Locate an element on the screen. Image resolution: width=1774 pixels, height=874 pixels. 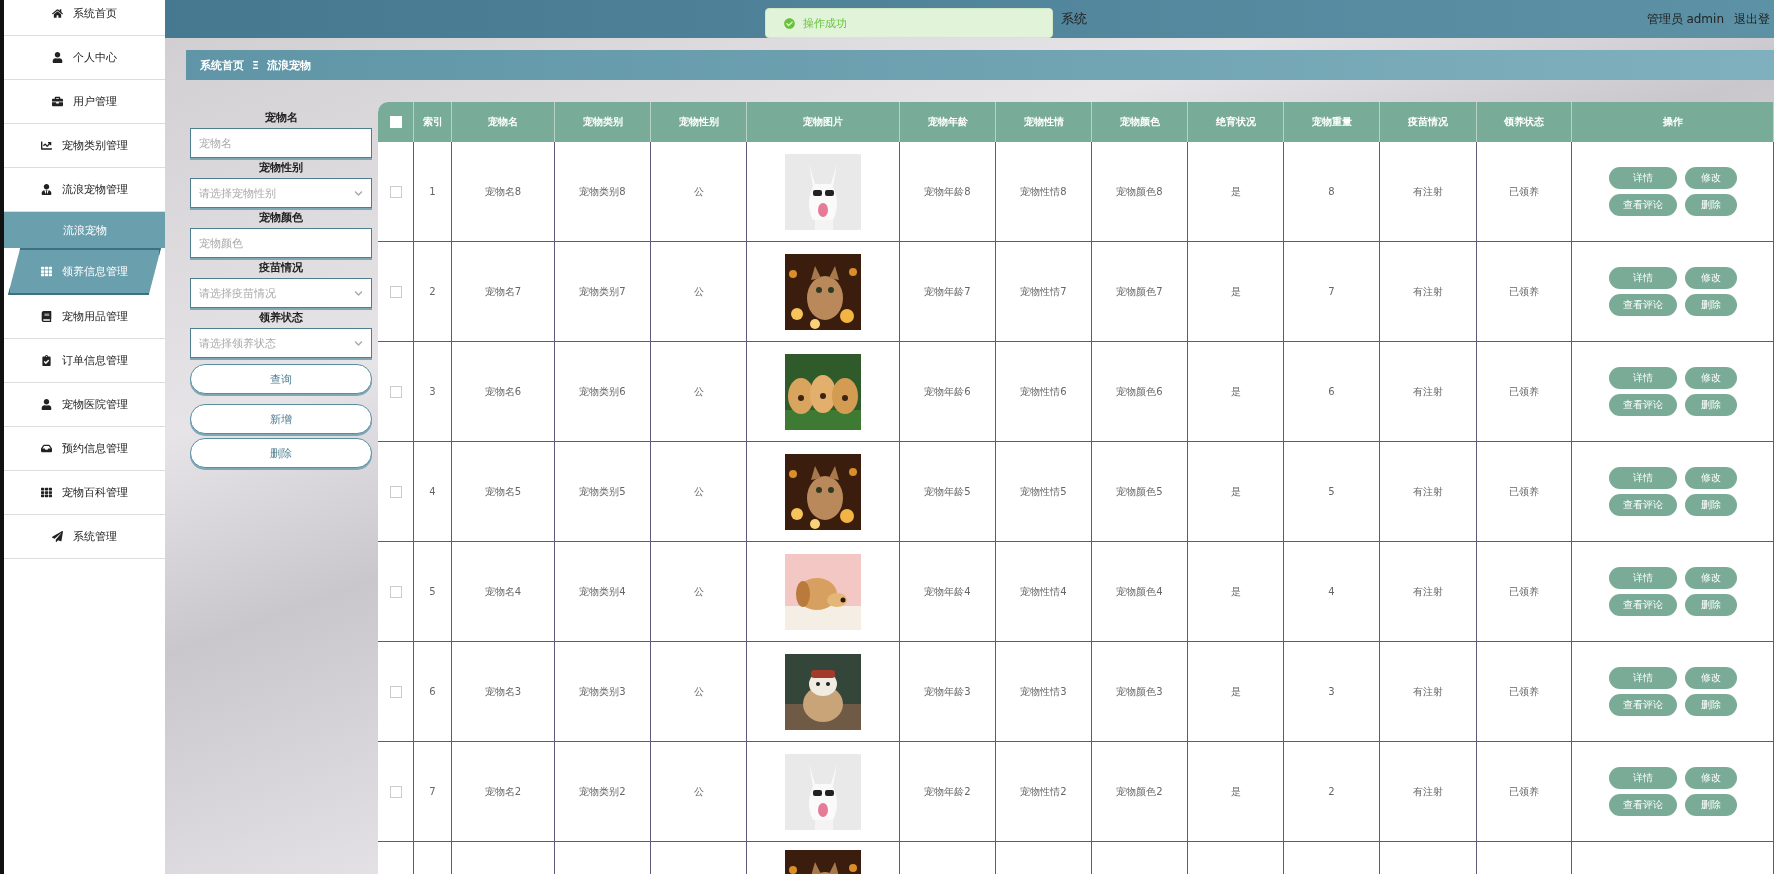
breadcrumb-item: 系统首页 is located at coordinates (222, 65).